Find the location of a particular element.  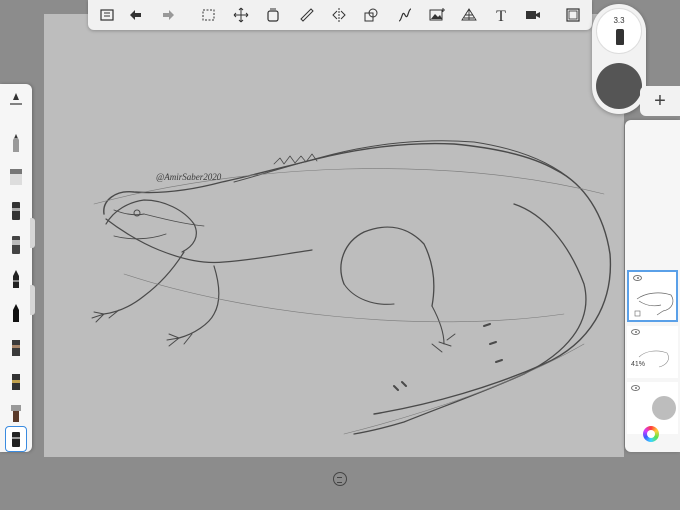

brush-tip-icon is located at coordinates (620, 37).